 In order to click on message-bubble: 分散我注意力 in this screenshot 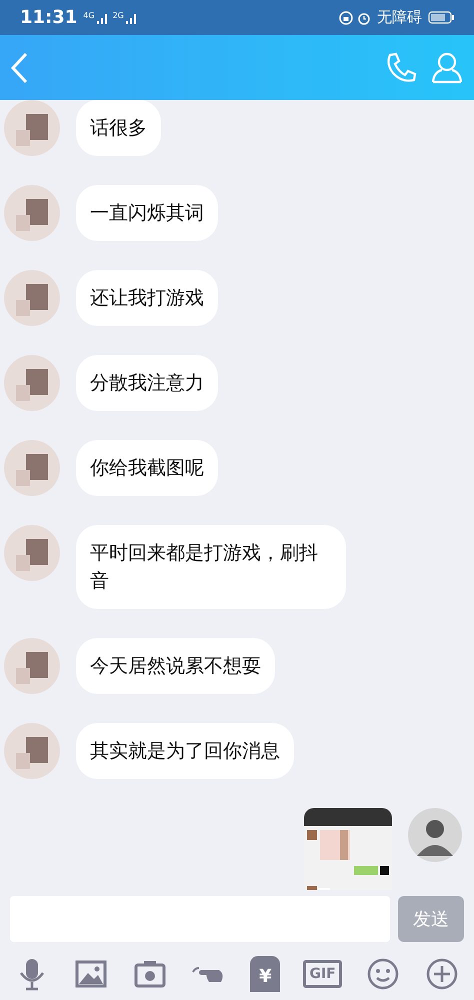, I will do `click(147, 383)`.